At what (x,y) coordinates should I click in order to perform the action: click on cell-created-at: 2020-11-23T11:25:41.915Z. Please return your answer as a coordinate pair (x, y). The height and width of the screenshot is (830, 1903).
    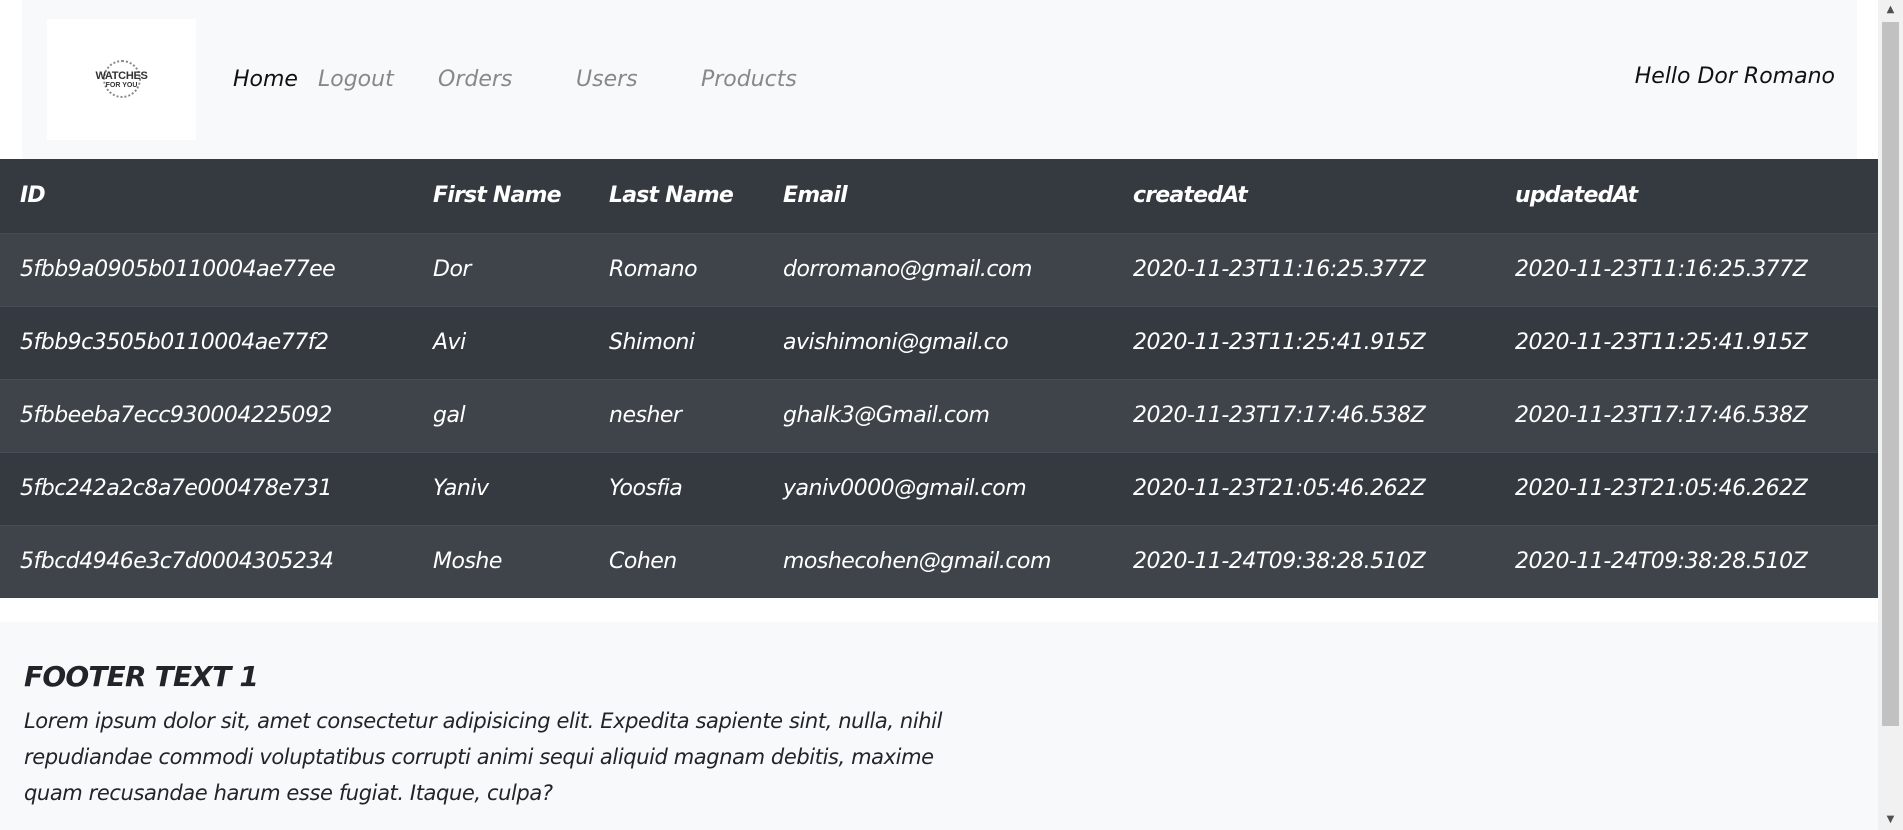
    Looking at the image, I should click on (1279, 342).